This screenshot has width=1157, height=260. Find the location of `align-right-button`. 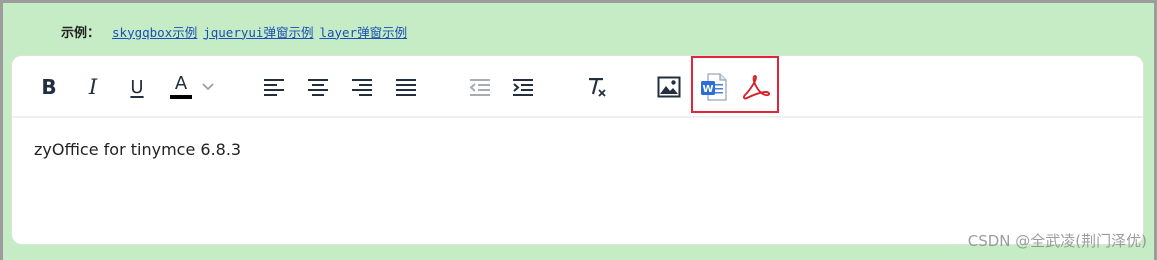

align-right-button is located at coordinates (362, 87).